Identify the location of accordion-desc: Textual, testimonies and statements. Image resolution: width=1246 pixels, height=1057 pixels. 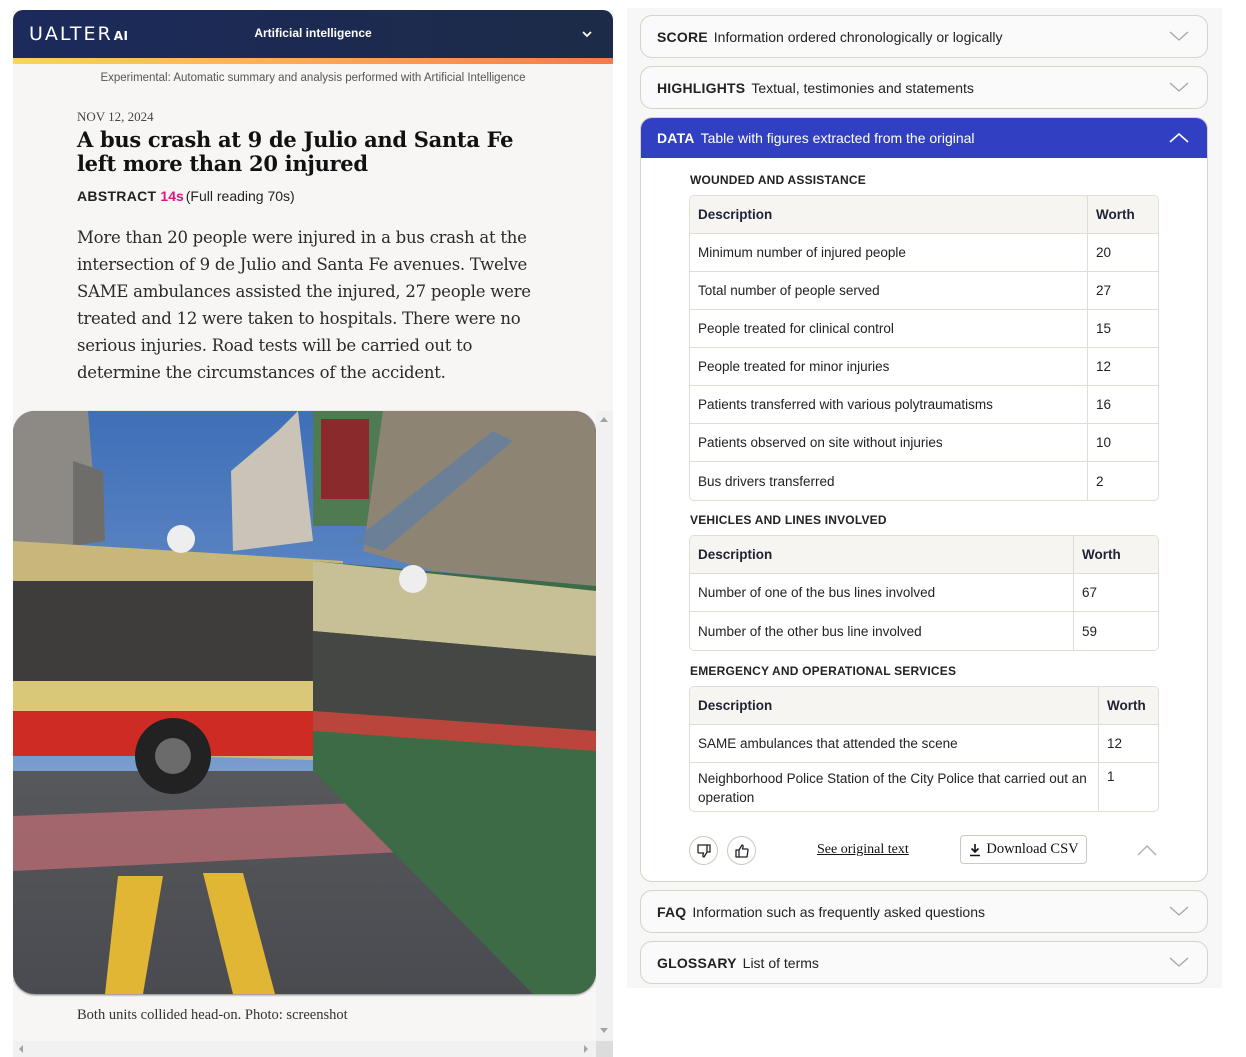
(862, 87).